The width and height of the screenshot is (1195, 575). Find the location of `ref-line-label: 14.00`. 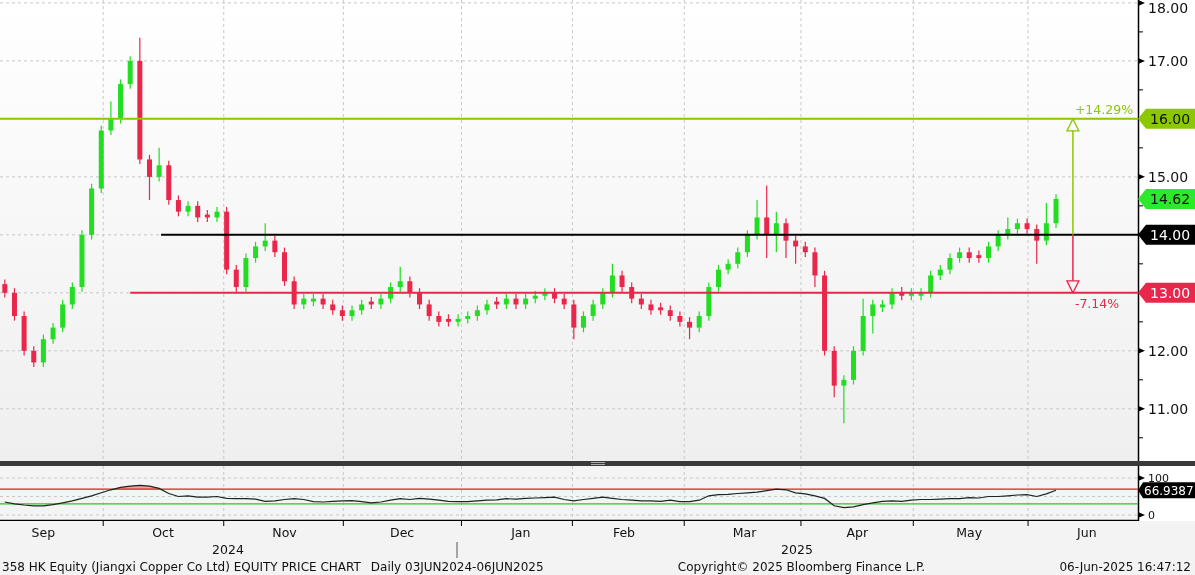

ref-line-label: 14.00 is located at coordinates (1170, 234).